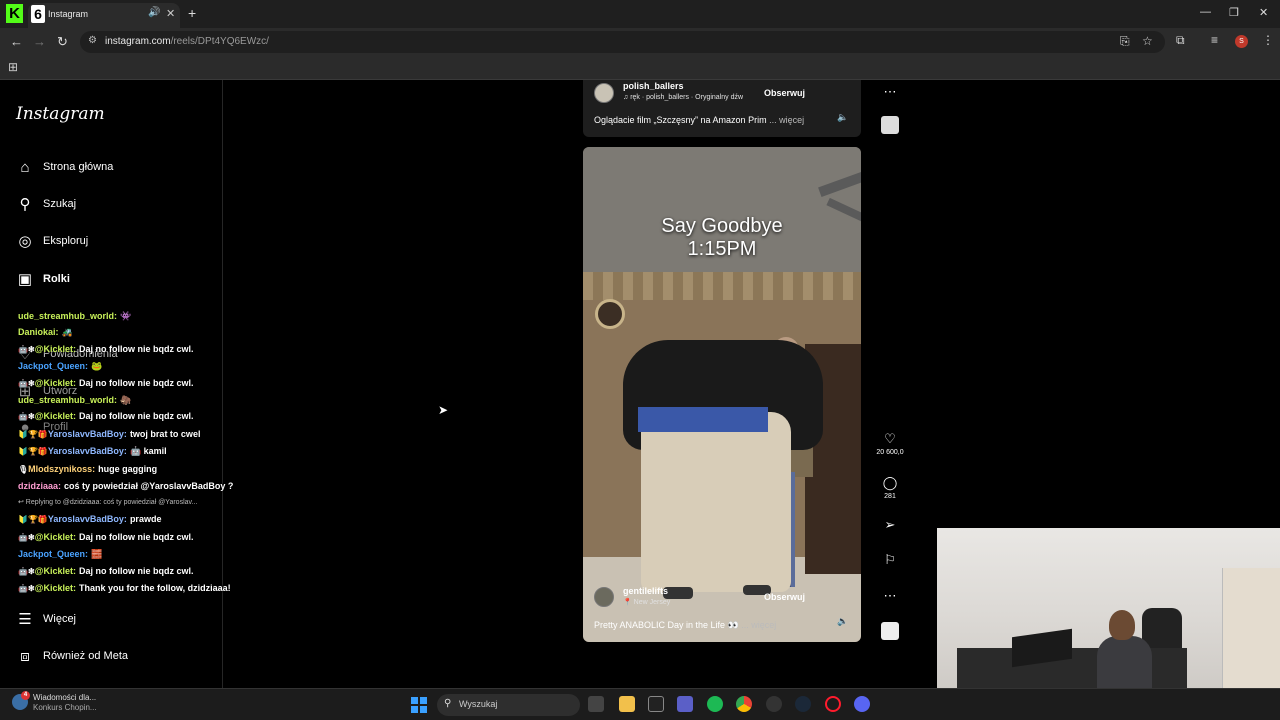 Image resolution: width=1280 pixels, height=720 pixels. I want to click on browser-tab-instagram: 6 Instagram 🔊 ✕, so click(104, 15).